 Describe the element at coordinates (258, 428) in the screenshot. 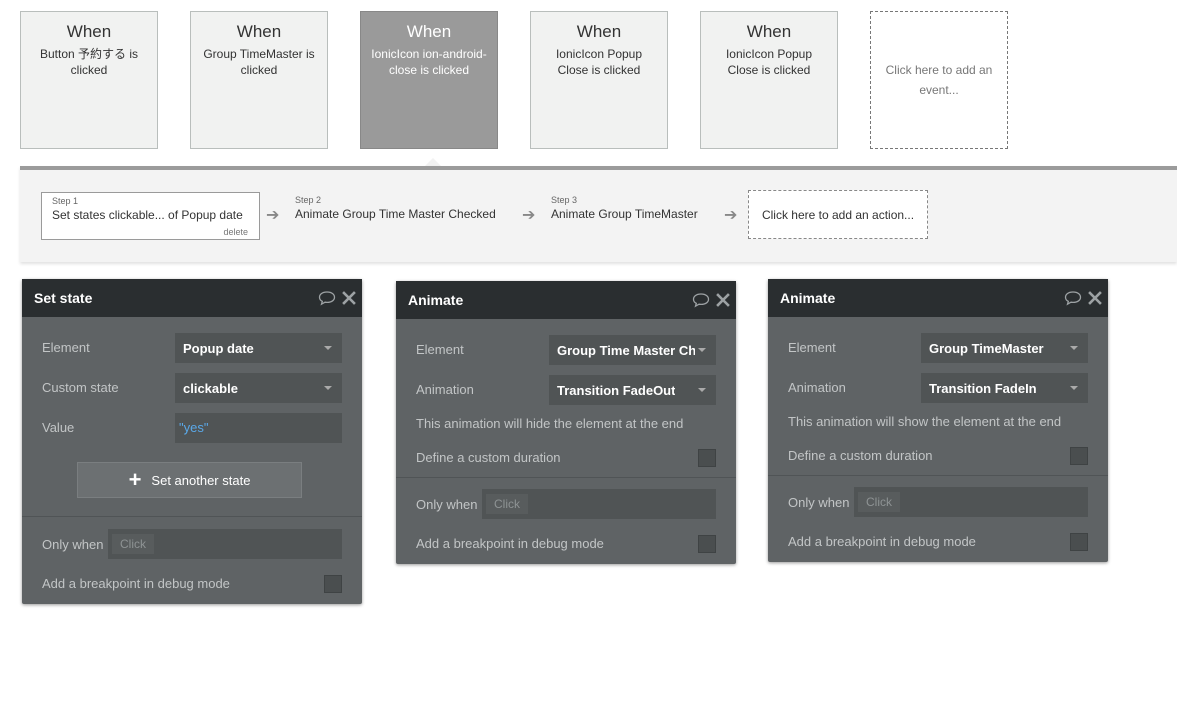

I see `value-input: "yes"` at that location.